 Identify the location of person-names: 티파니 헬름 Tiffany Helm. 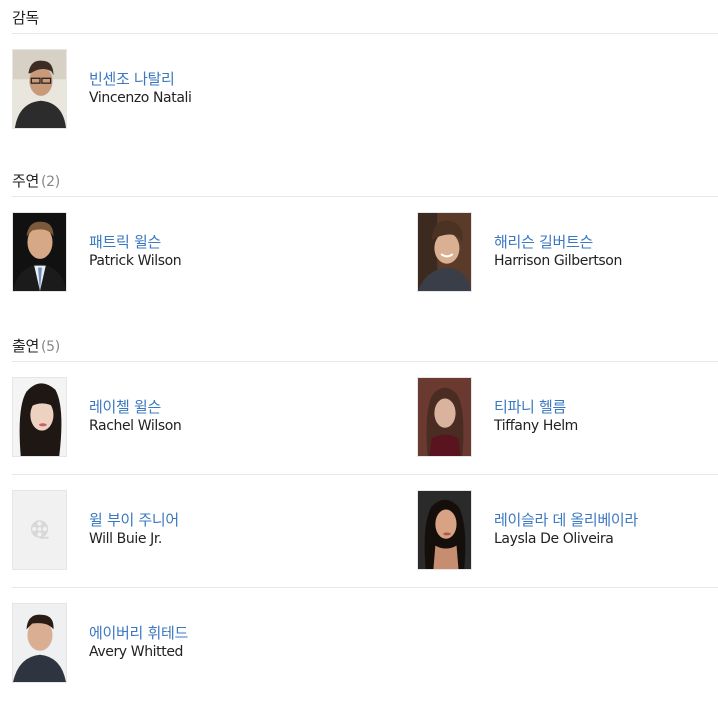
(536, 416).